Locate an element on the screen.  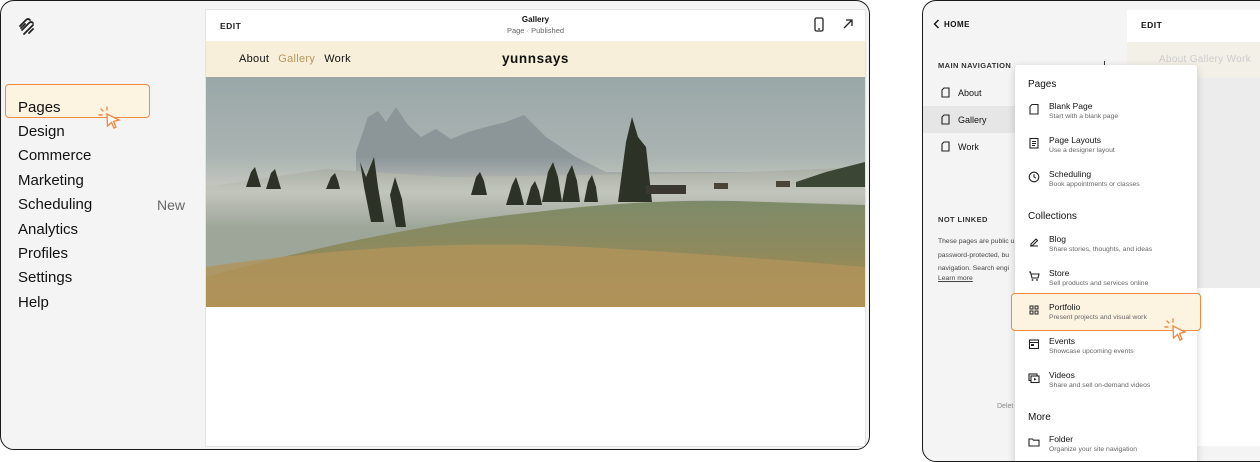
page-layouts-icon is located at coordinates (1034, 143).